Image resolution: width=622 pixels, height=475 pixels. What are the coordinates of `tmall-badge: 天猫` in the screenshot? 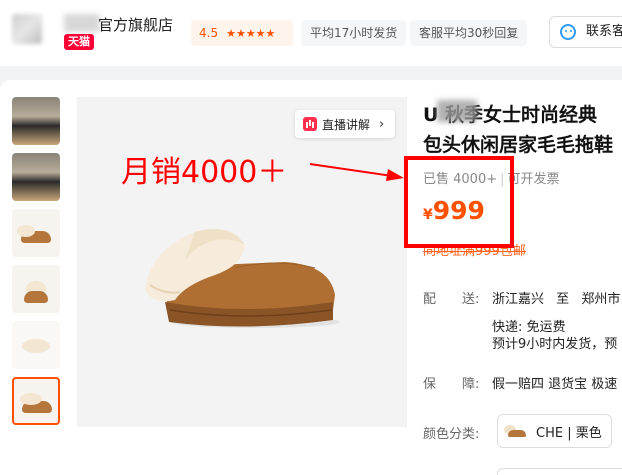 It's located at (79, 42).